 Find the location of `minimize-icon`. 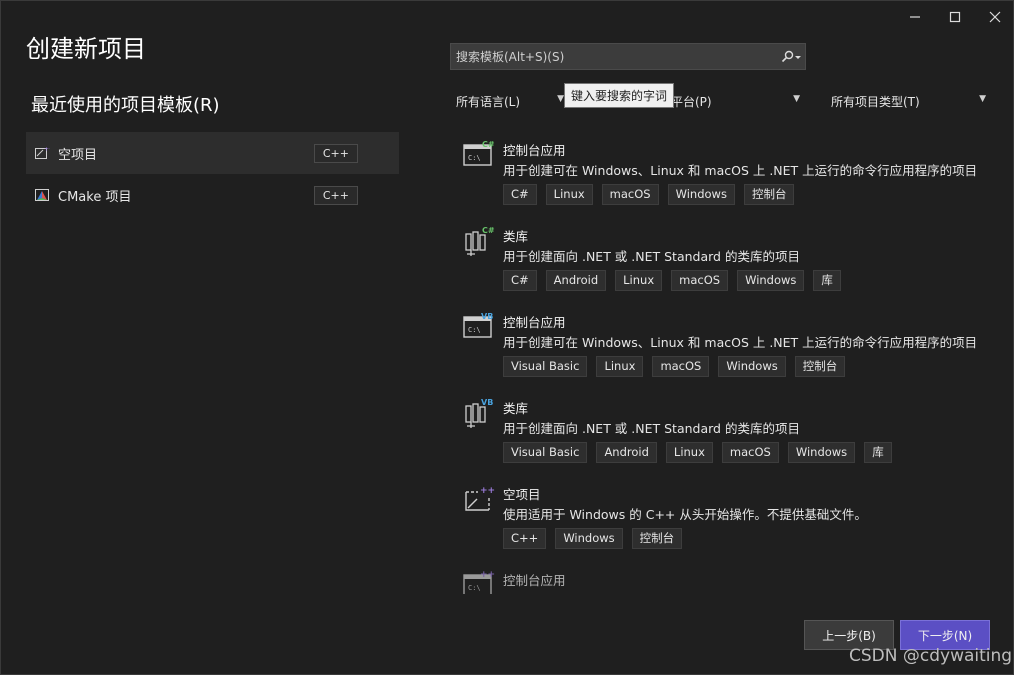

minimize-icon is located at coordinates (915, 17).